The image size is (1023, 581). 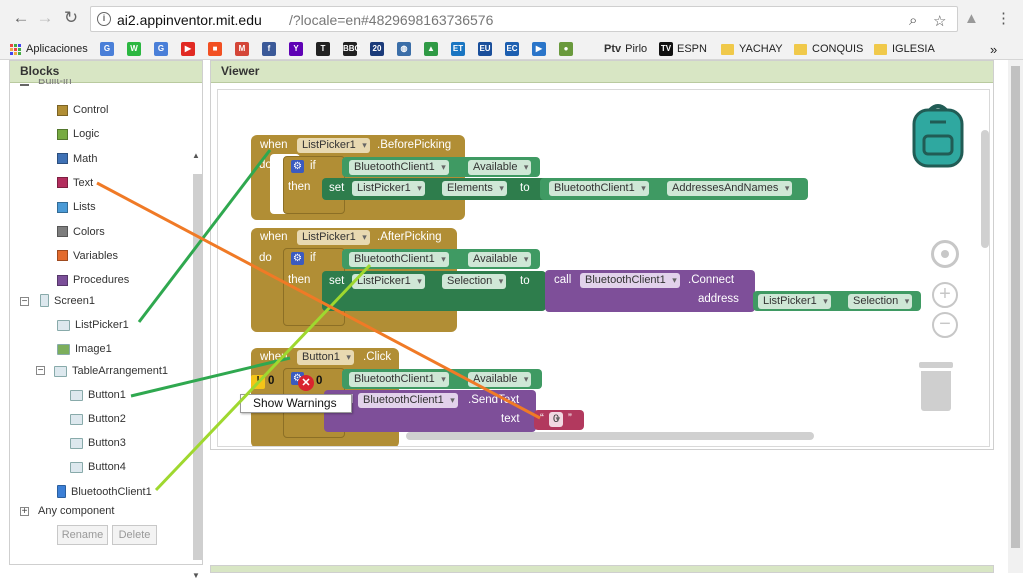 I want to click on annotation-line-button, so click(x=210, y=377).